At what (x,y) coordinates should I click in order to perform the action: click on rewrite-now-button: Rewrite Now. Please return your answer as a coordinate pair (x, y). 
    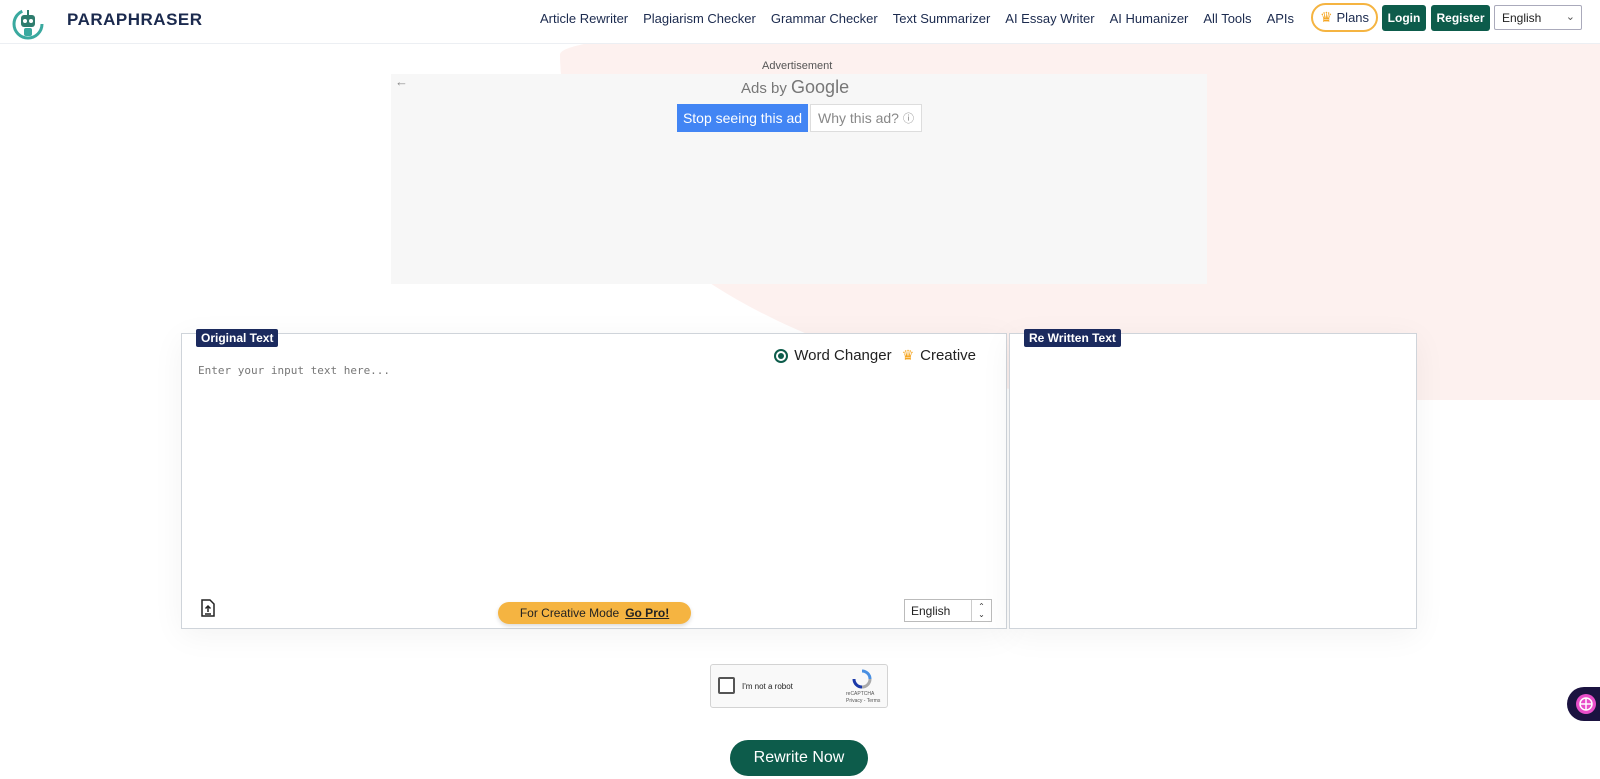
    Looking at the image, I should click on (799, 758).